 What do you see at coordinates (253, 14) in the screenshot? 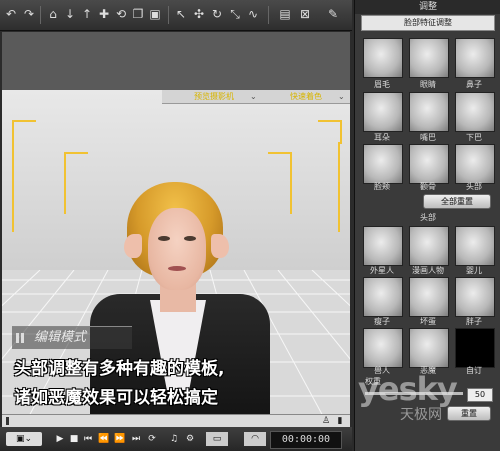
I see `morph-icon: ∿` at bounding box center [253, 14].